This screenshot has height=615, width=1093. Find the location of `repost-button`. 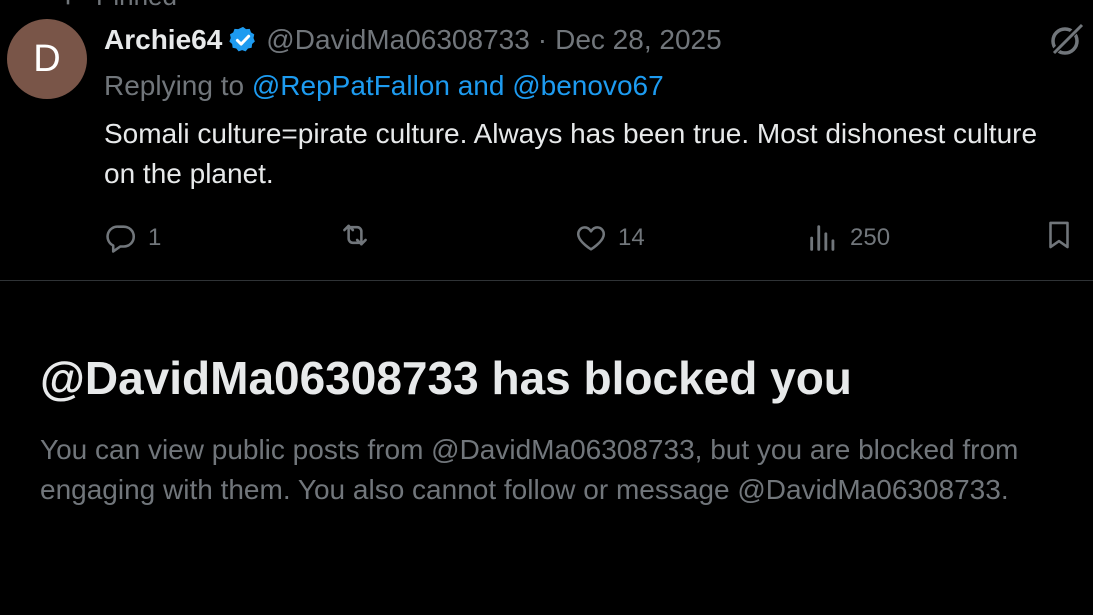

repost-button is located at coordinates (360, 235).